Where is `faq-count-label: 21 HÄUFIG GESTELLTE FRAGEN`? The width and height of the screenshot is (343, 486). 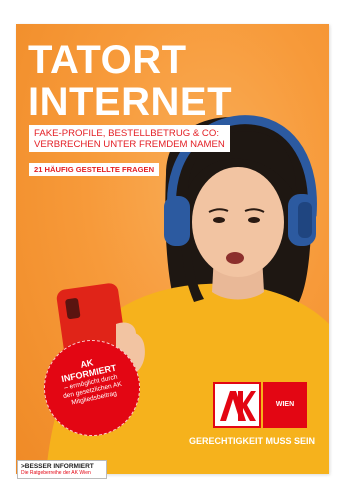 faq-count-label: 21 HÄUFIG GESTELLTE FRAGEN is located at coordinates (94, 169).